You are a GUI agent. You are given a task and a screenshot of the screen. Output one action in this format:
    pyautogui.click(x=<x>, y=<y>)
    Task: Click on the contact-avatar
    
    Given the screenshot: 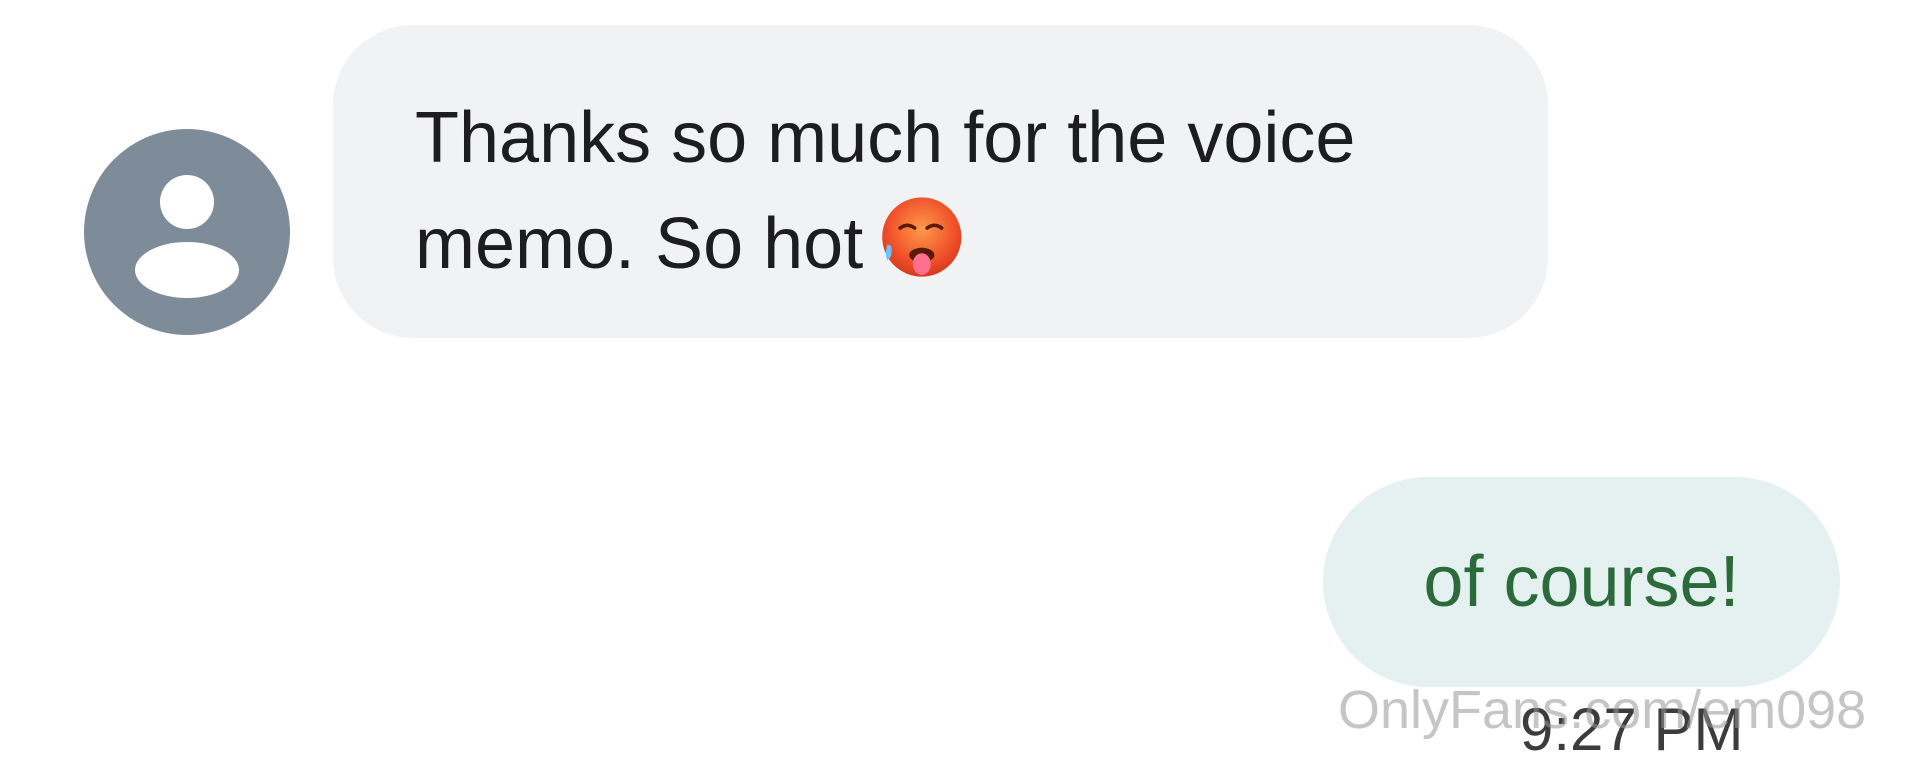 What is the action you would take?
    pyautogui.click(x=187, y=232)
    